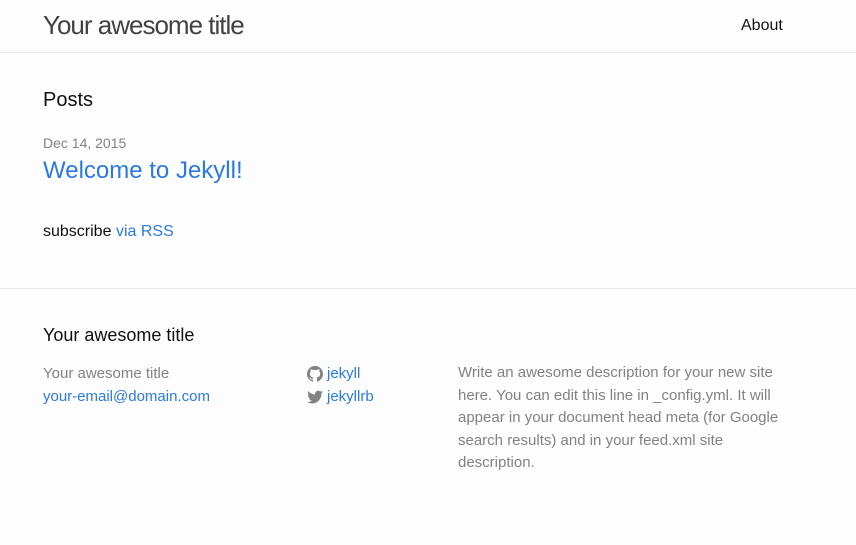 This screenshot has width=856, height=545. What do you see at coordinates (119, 335) in the screenshot?
I see `footer-heading: Your awesome title` at bounding box center [119, 335].